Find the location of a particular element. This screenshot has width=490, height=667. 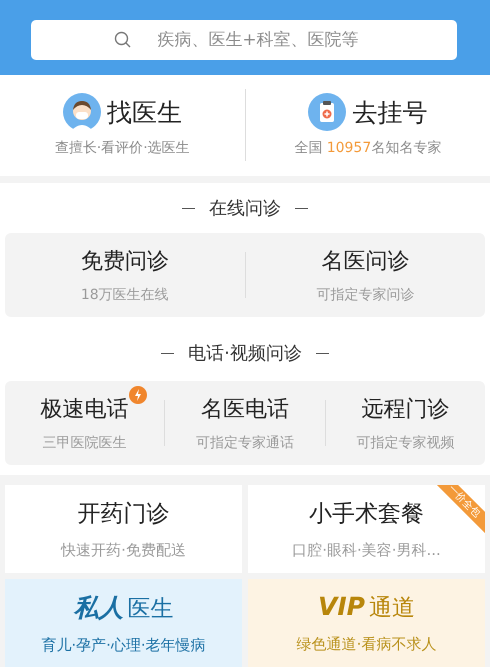

doctor-avatar-icon is located at coordinates (81, 112).